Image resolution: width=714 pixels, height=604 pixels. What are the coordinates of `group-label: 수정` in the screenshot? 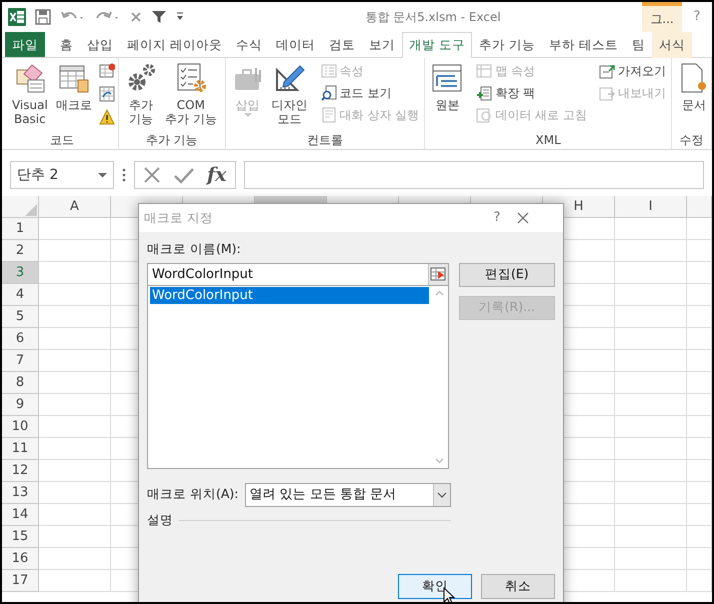 It's located at (691, 140).